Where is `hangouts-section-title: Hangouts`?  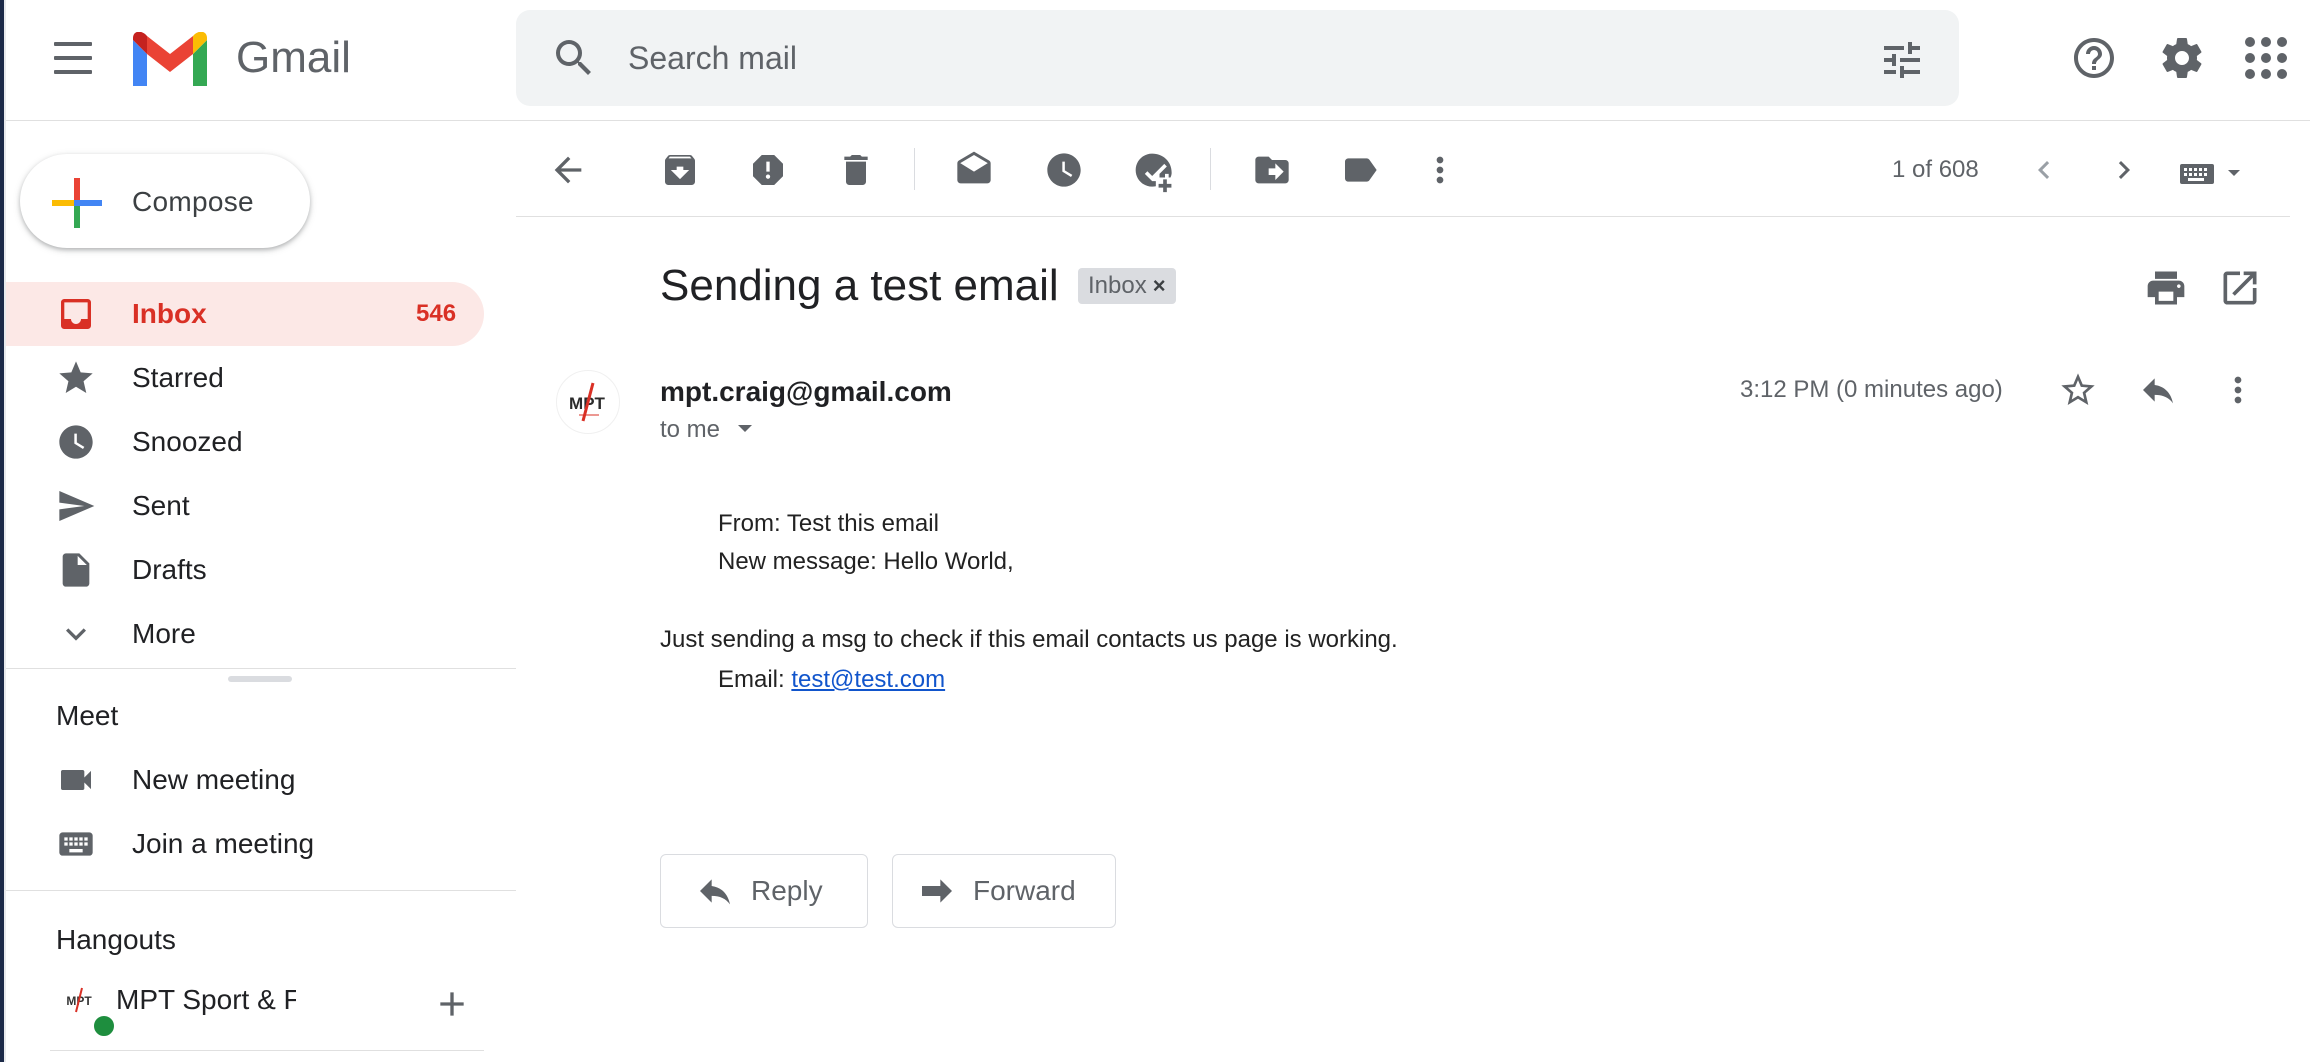 hangouts-section-title: Hangouts is located at coordinates (116, 939).